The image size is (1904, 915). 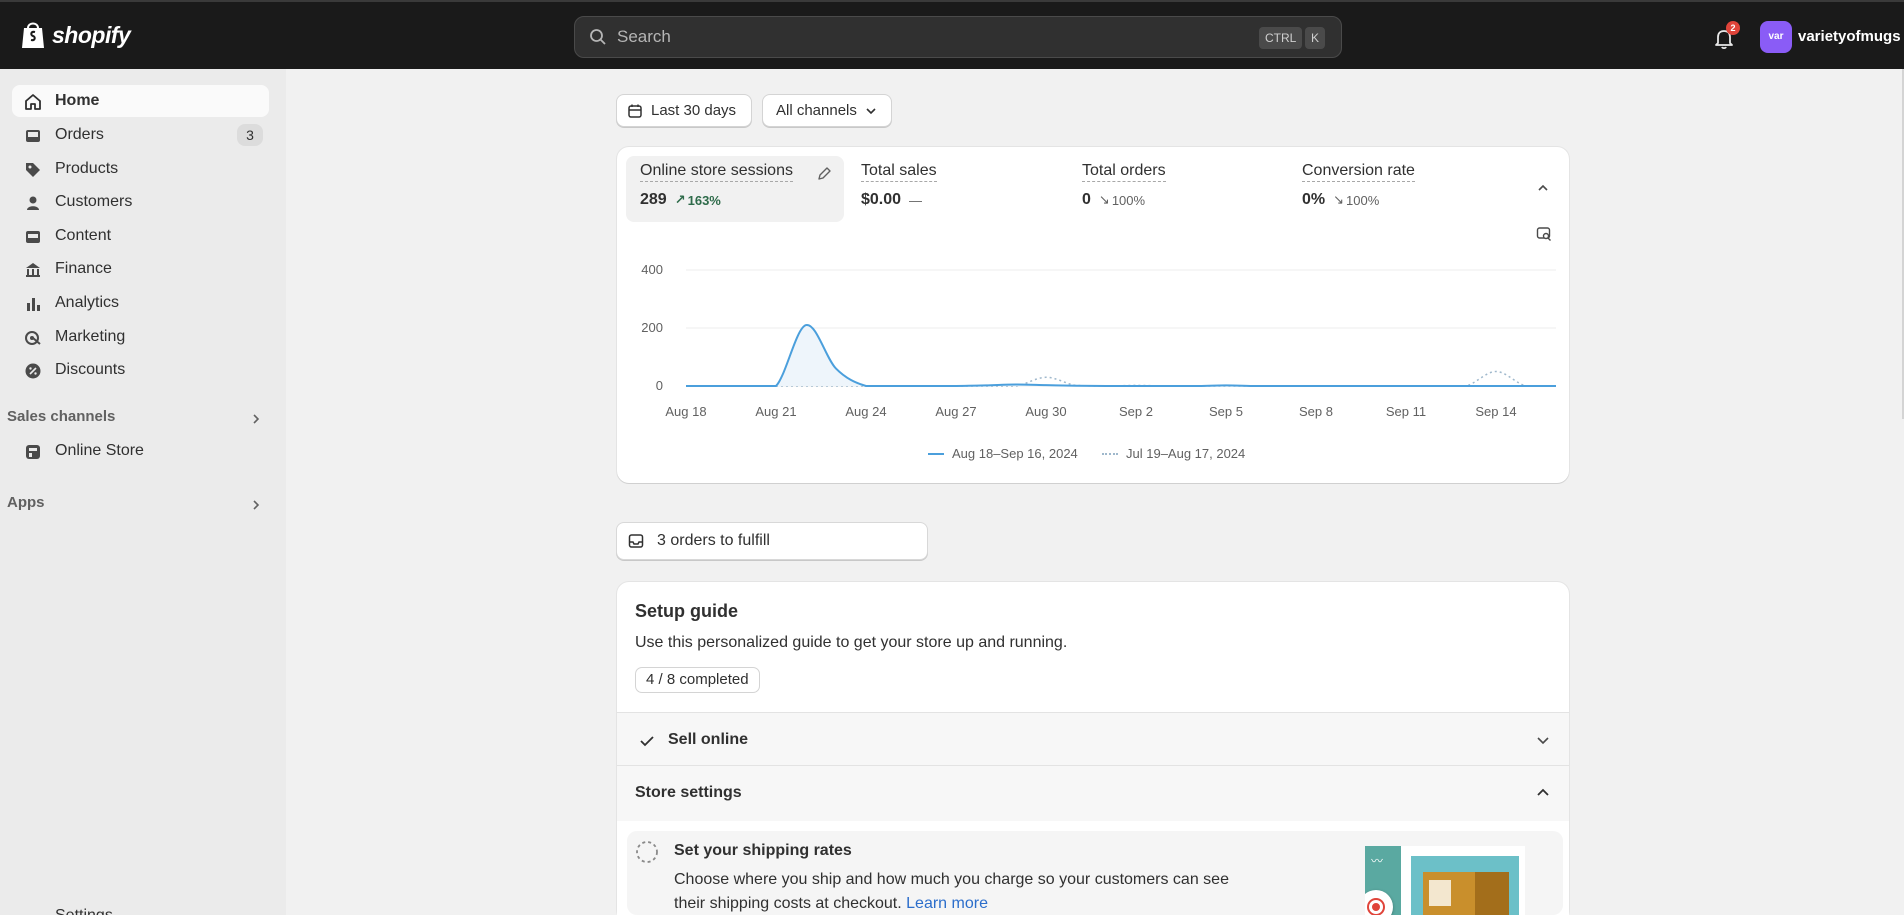 I want to click on home-icon, so click(x=33, y=102).